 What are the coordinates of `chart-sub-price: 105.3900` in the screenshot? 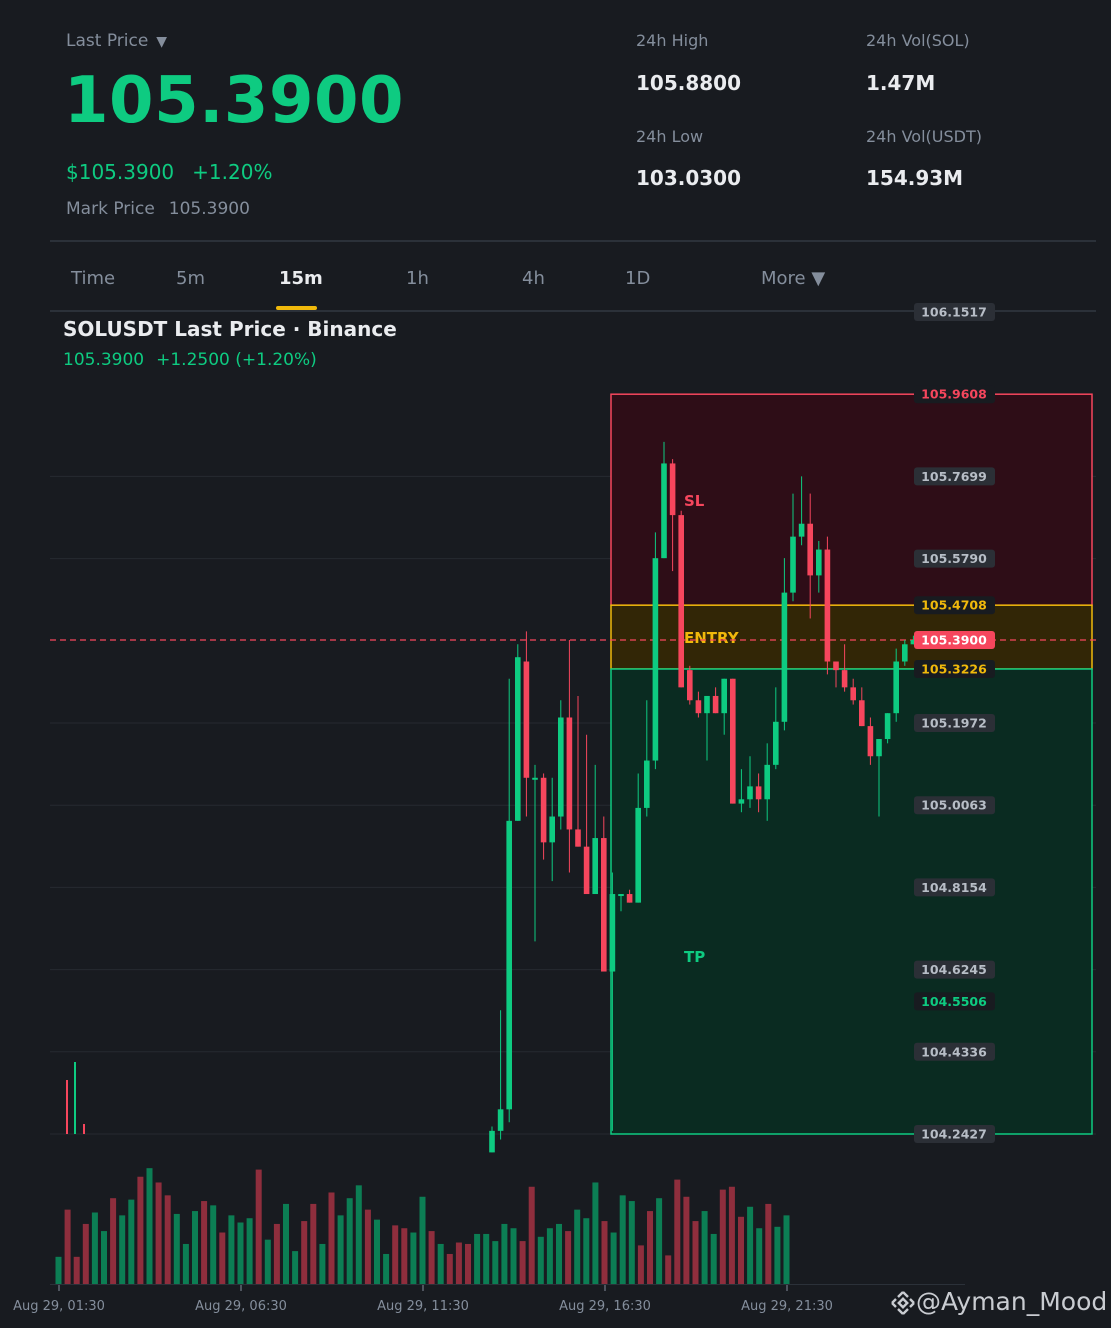 It's located at (104, 360).